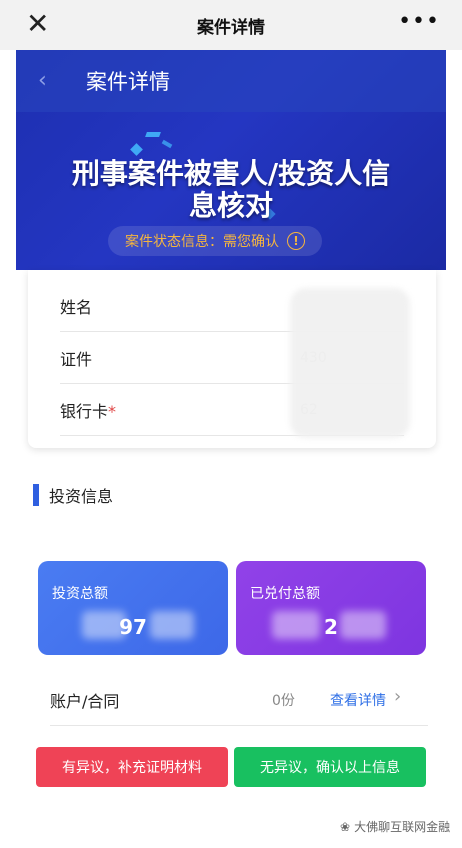 Image resolution: width=462 pixels, height=848 pixels. I want to click on required-mark: *, so click(112, 411).